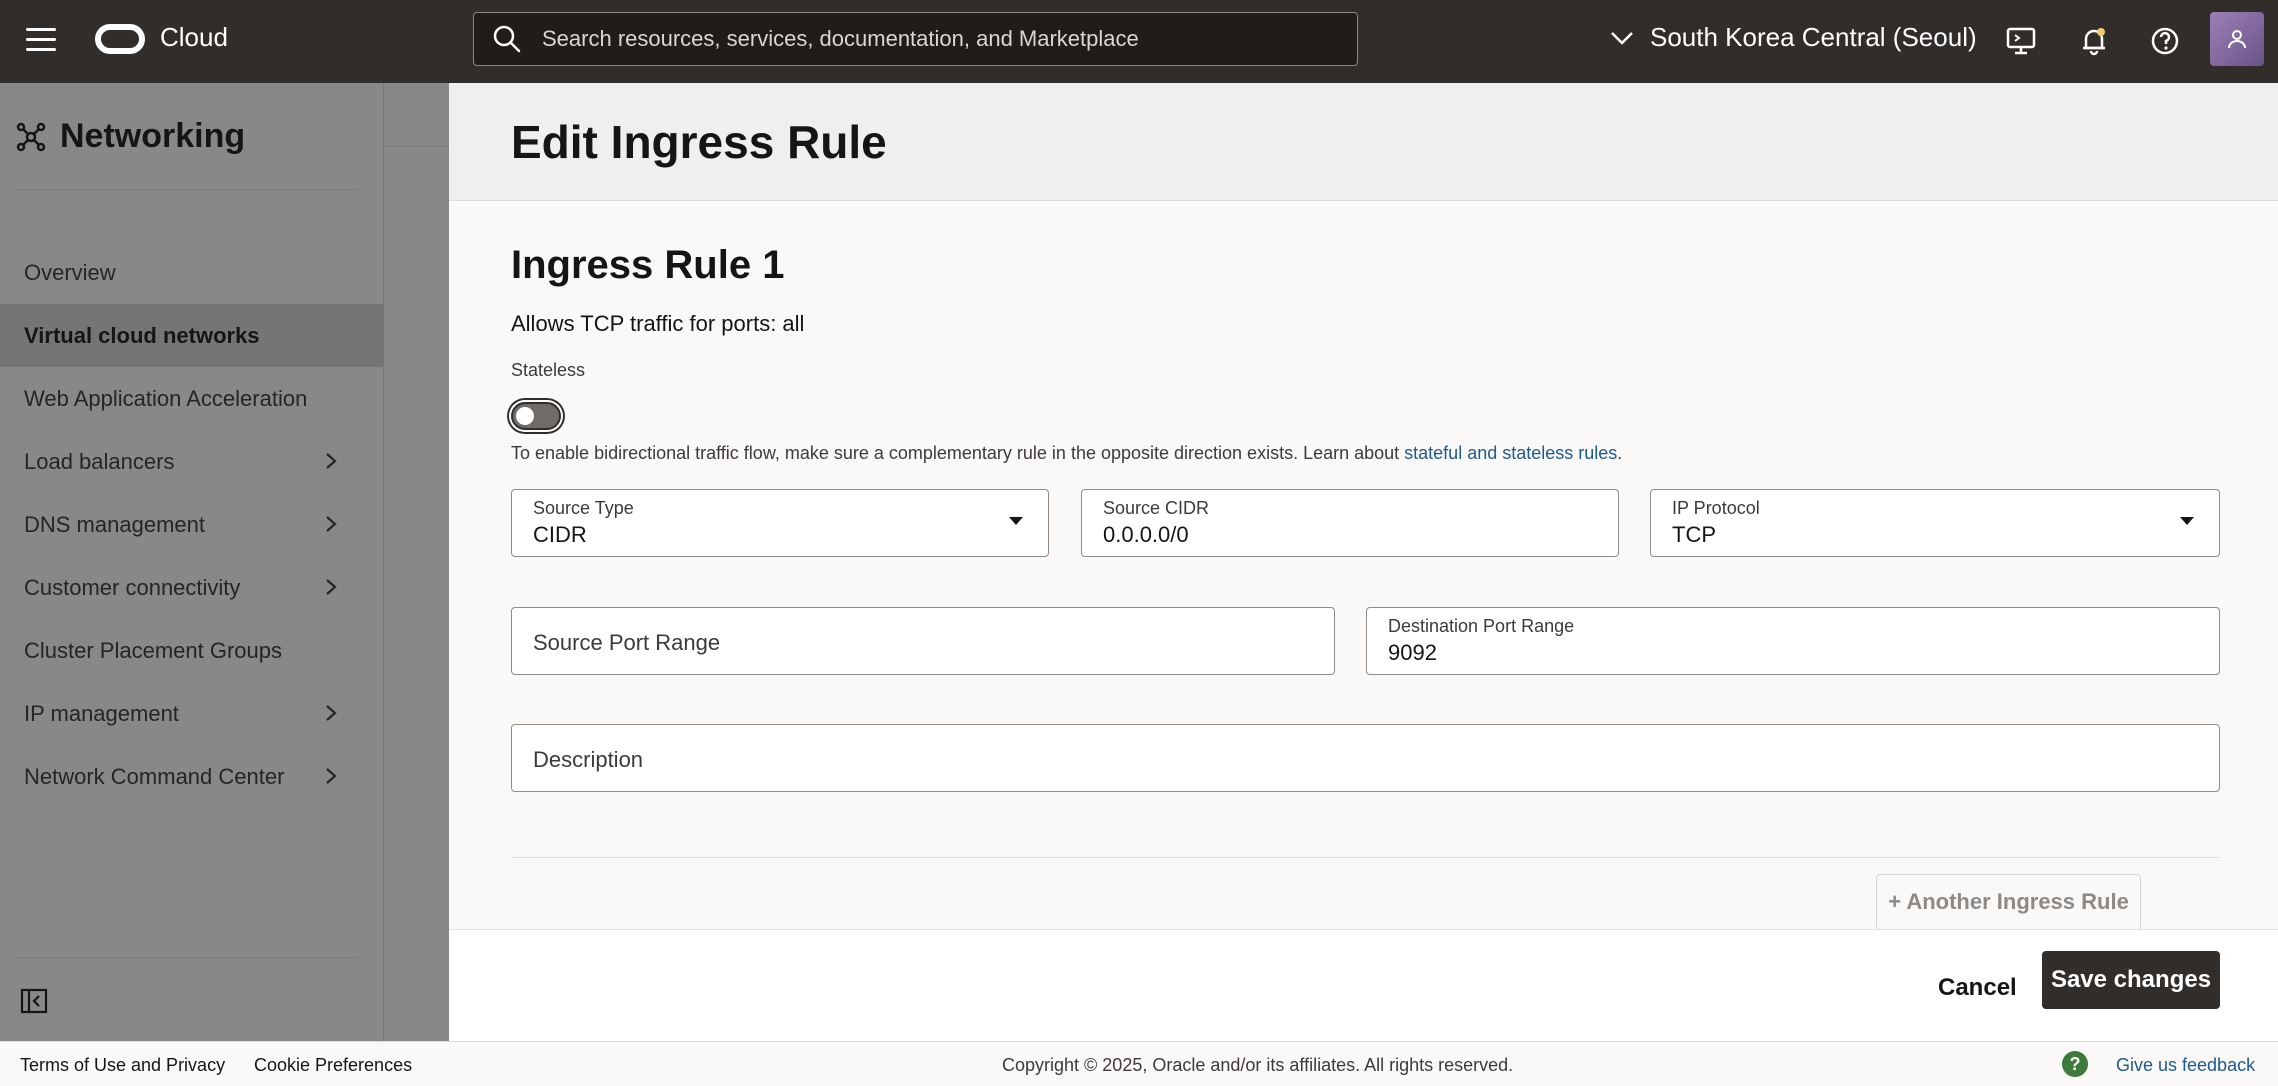 This screenshot has width=2278, height=1086. Describe the element at coordinates (1977, 988) in the screenshot. I see `cancel-button: Cancel` at that location.